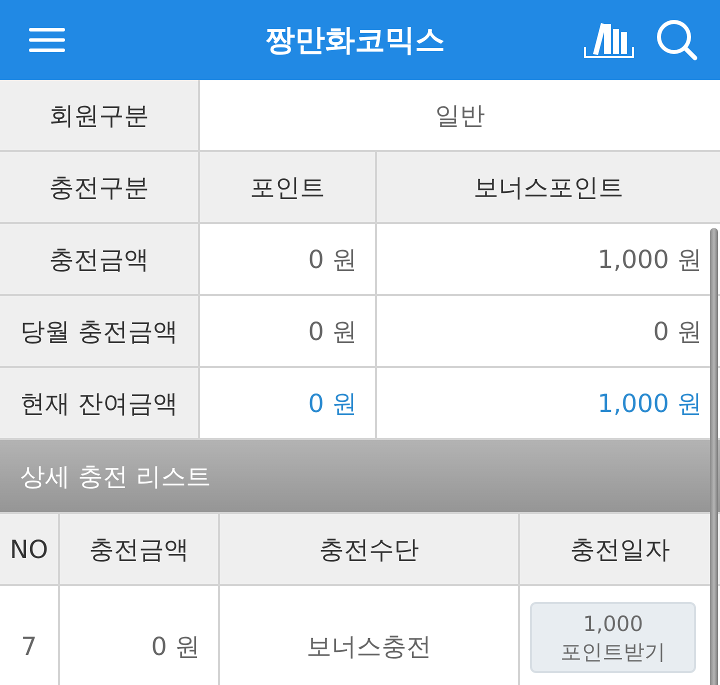  Describe the element at coordinates (139, 549) in the screenshot. I see `column-header: 충전금액` at that location.